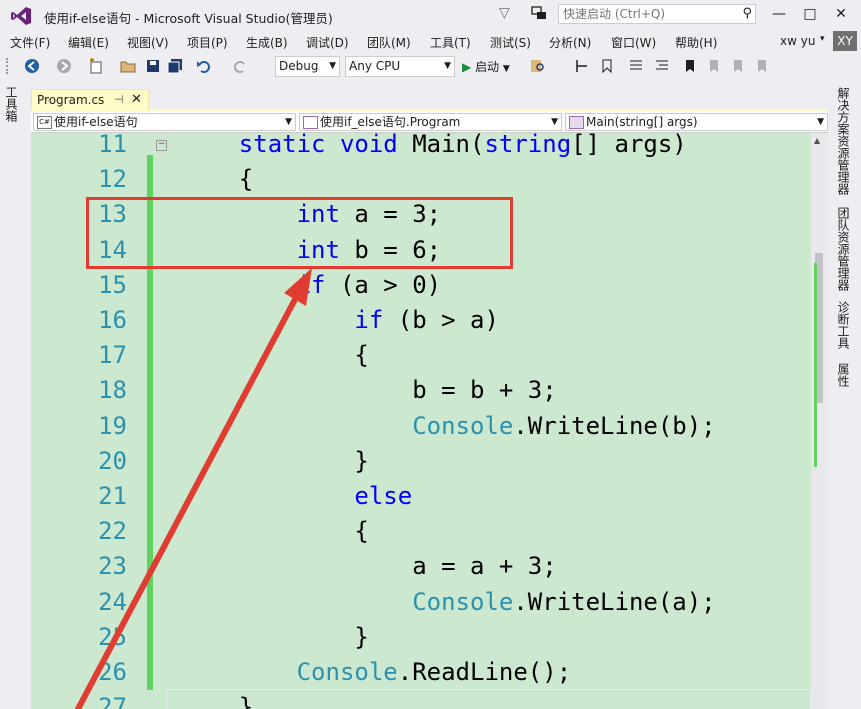 The height and width of the screenshot is (709, 861). Describe the element at coordinates (696, 122) in the screenshot. I see `member-dropdown: Main(string[] args) ▼` at that location.